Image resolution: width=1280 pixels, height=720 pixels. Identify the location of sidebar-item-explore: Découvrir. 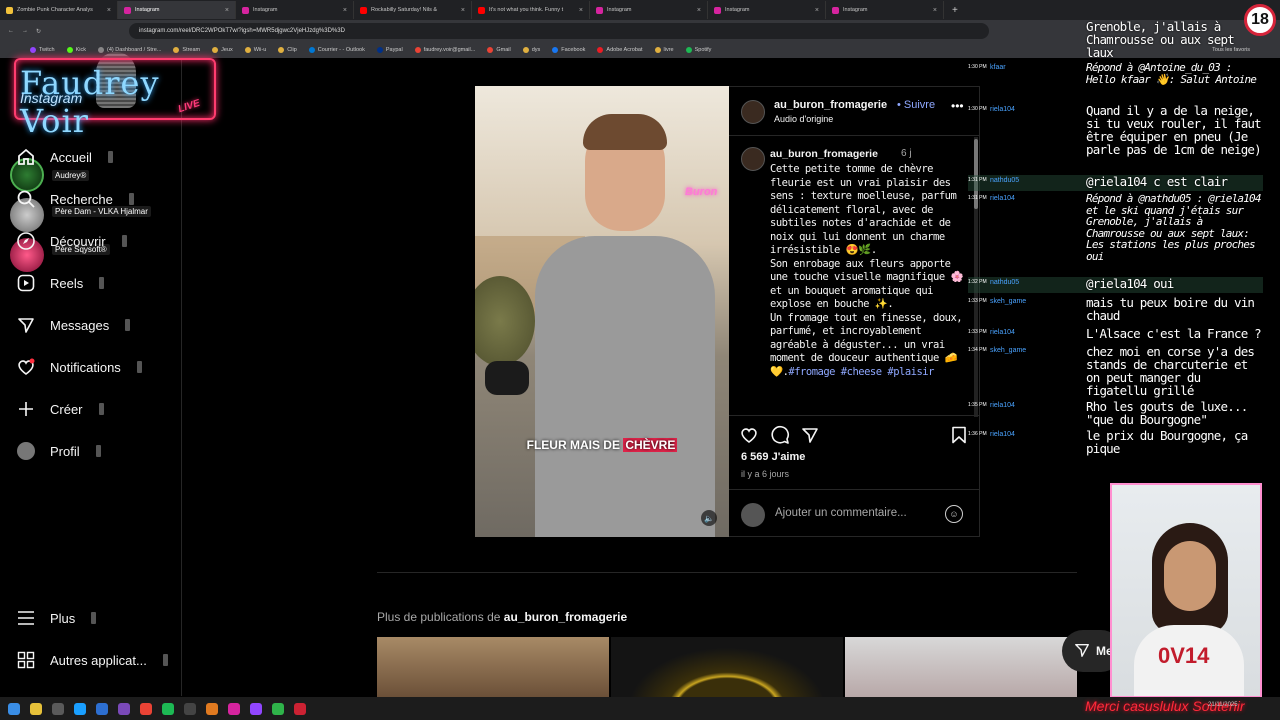
(71, 241).